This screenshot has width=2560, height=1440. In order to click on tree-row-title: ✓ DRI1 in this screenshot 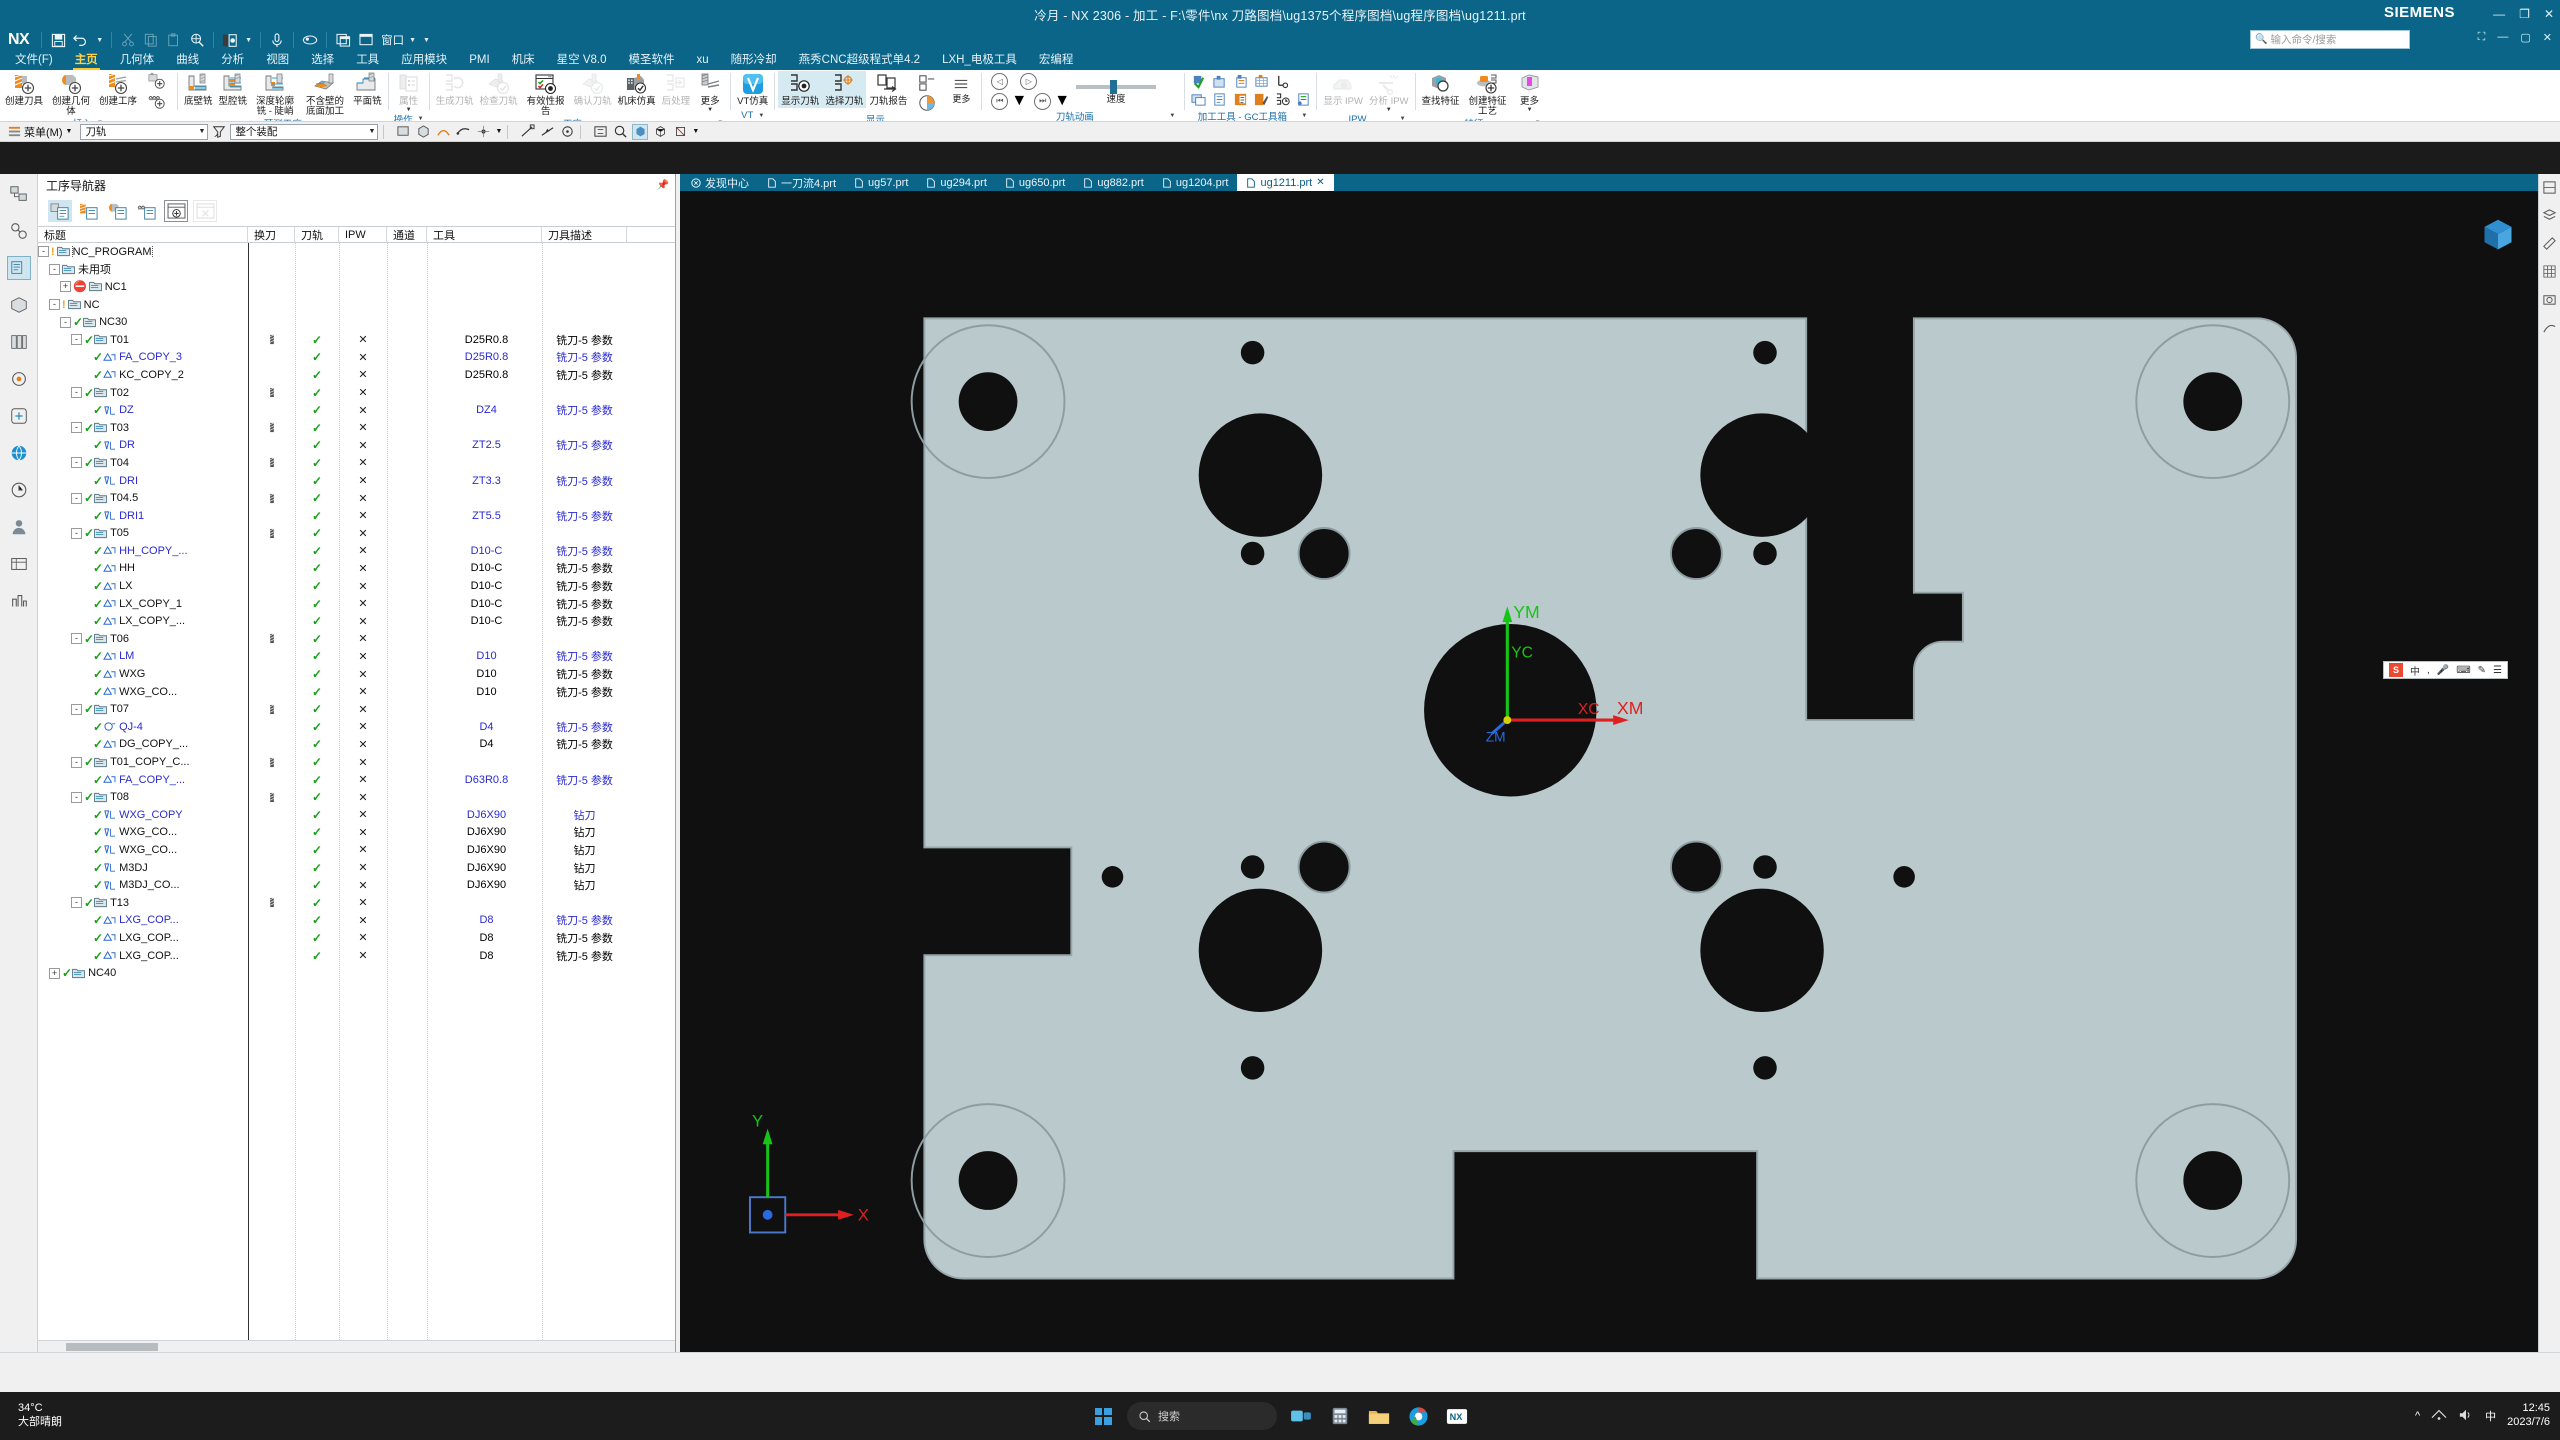, I will do `click(143, 516)`.